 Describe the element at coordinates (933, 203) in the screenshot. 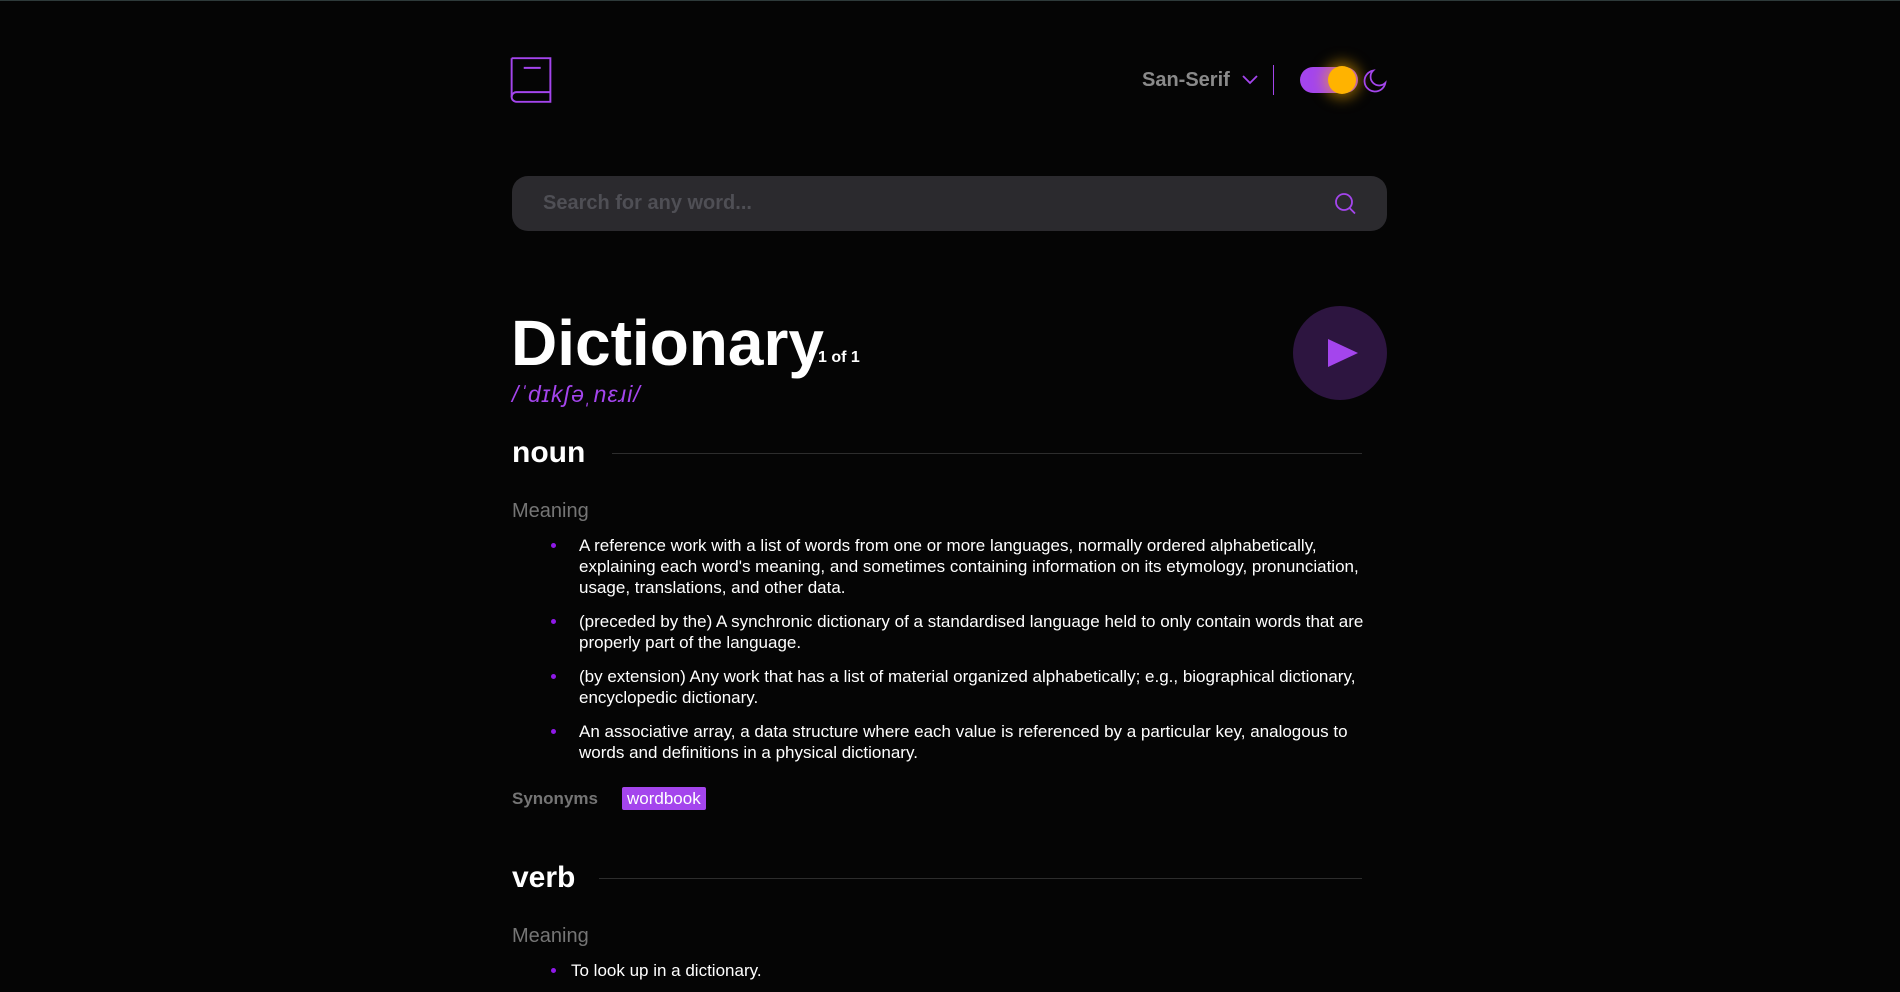

I see `search-input` at that location.